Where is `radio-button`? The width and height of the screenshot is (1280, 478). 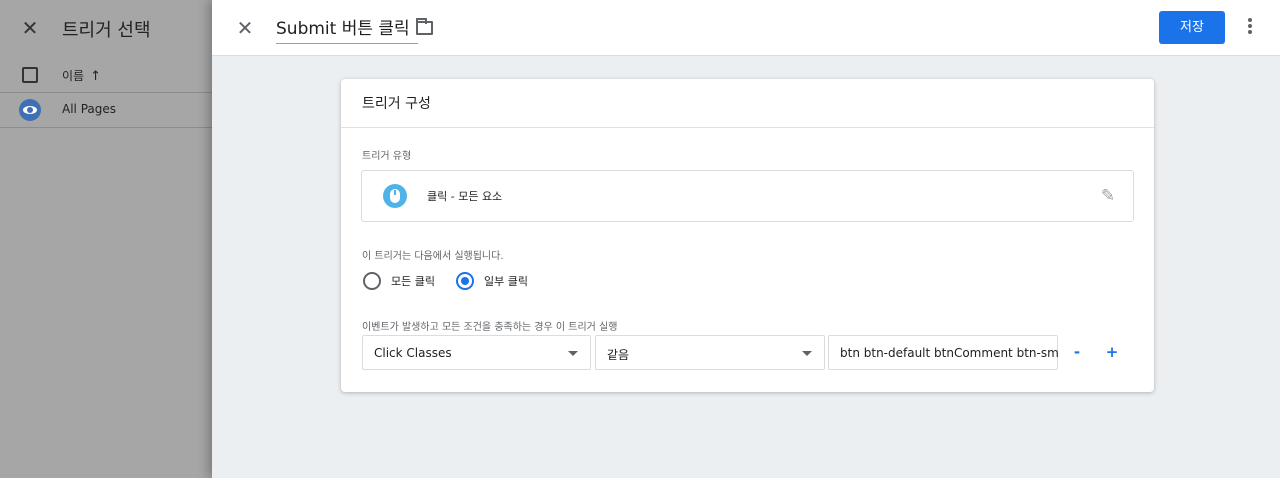 radio-button is located at coordinates (372, 281).